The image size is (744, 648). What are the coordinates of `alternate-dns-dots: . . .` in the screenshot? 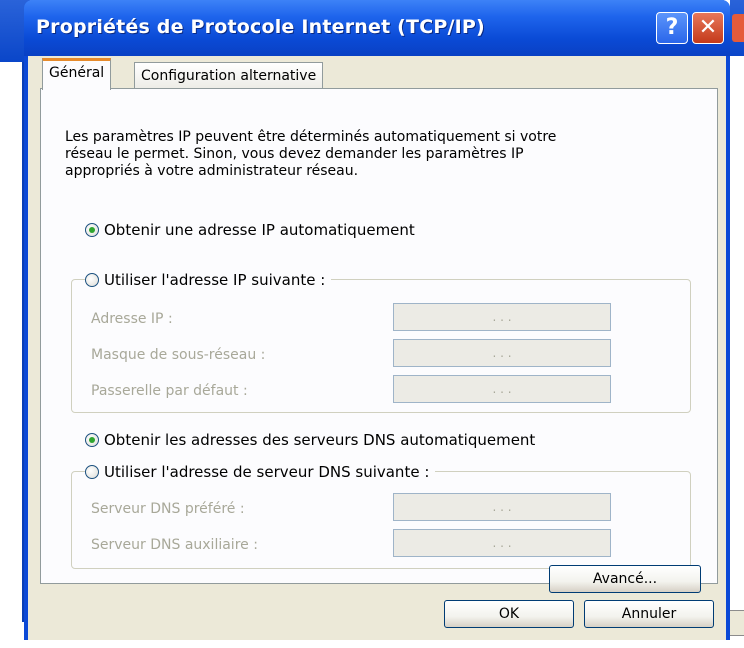 It's located at (502, 543).